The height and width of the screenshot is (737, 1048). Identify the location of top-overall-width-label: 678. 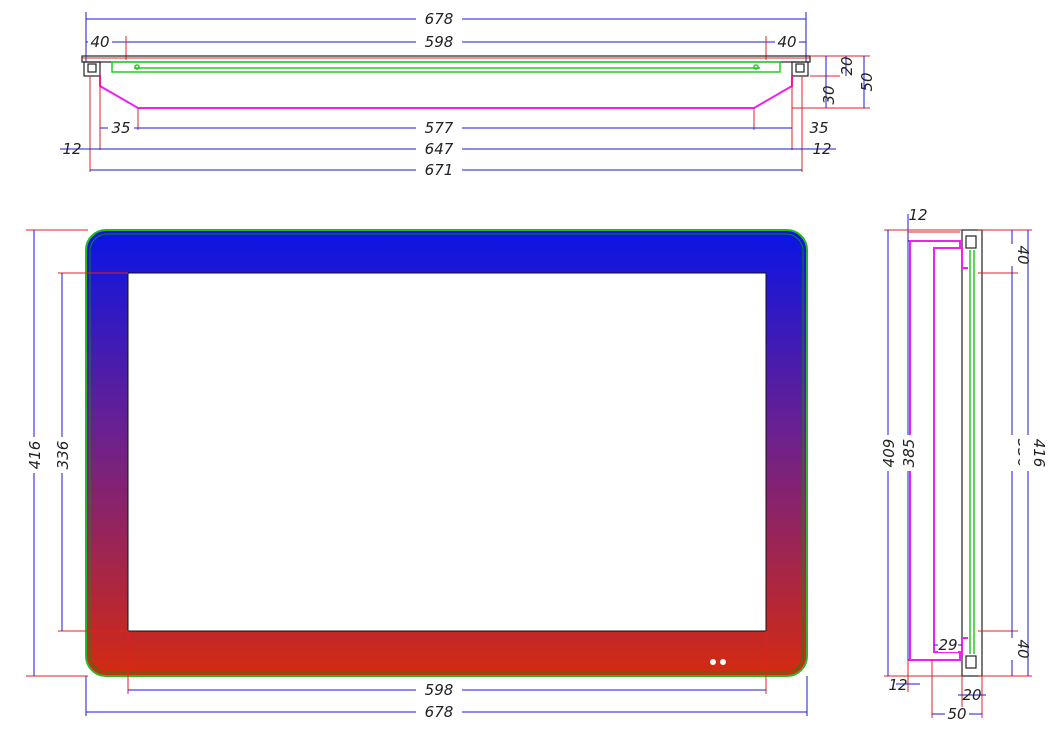
(439, 19).